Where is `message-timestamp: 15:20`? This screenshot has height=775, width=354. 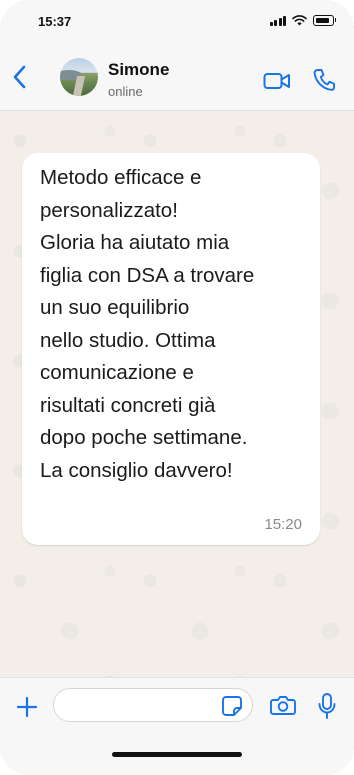
message-timestamp: 15:20 is located at coordinates (283, 524).